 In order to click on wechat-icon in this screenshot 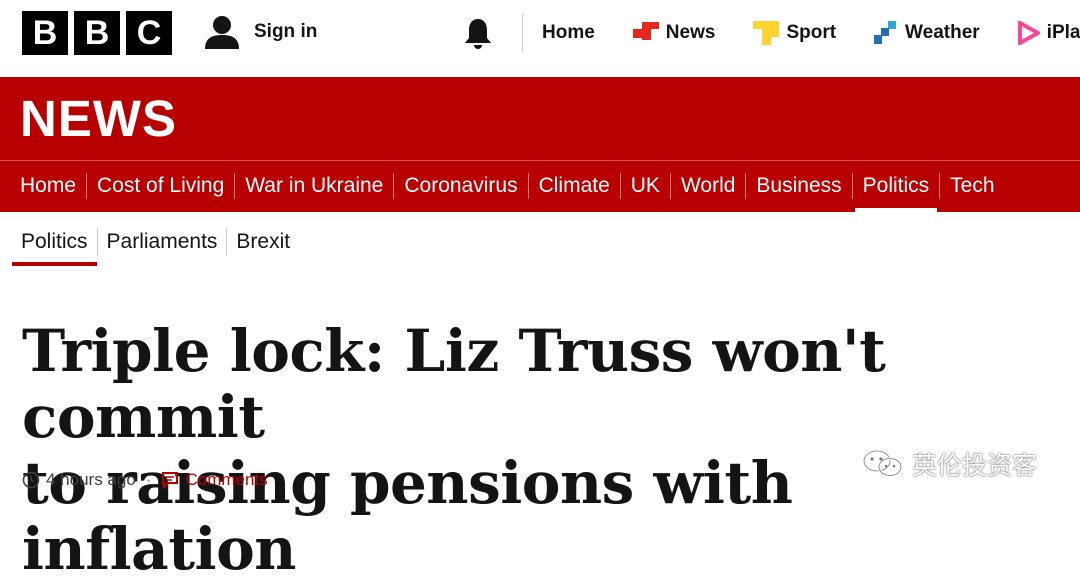, I will do `click(882, 463)`.